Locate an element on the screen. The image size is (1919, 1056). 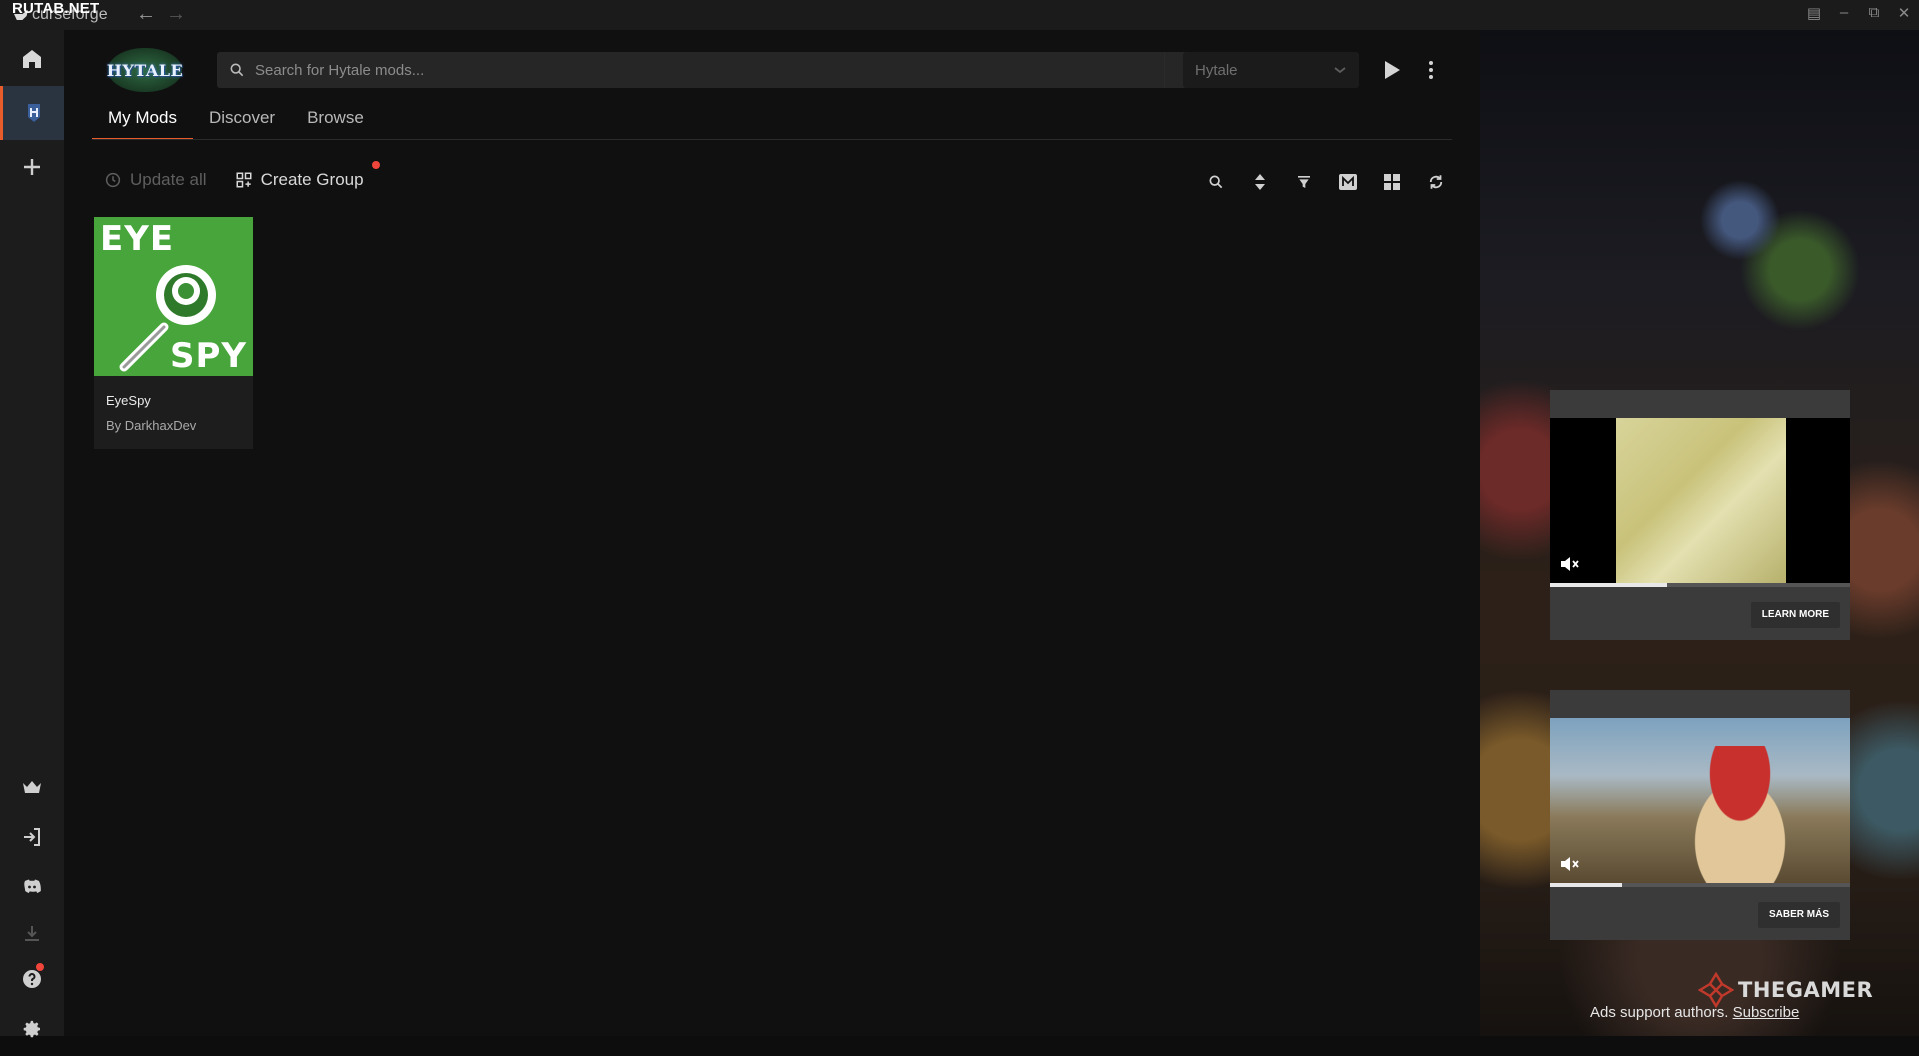
tab-divider is located at coordinates (772, 139).